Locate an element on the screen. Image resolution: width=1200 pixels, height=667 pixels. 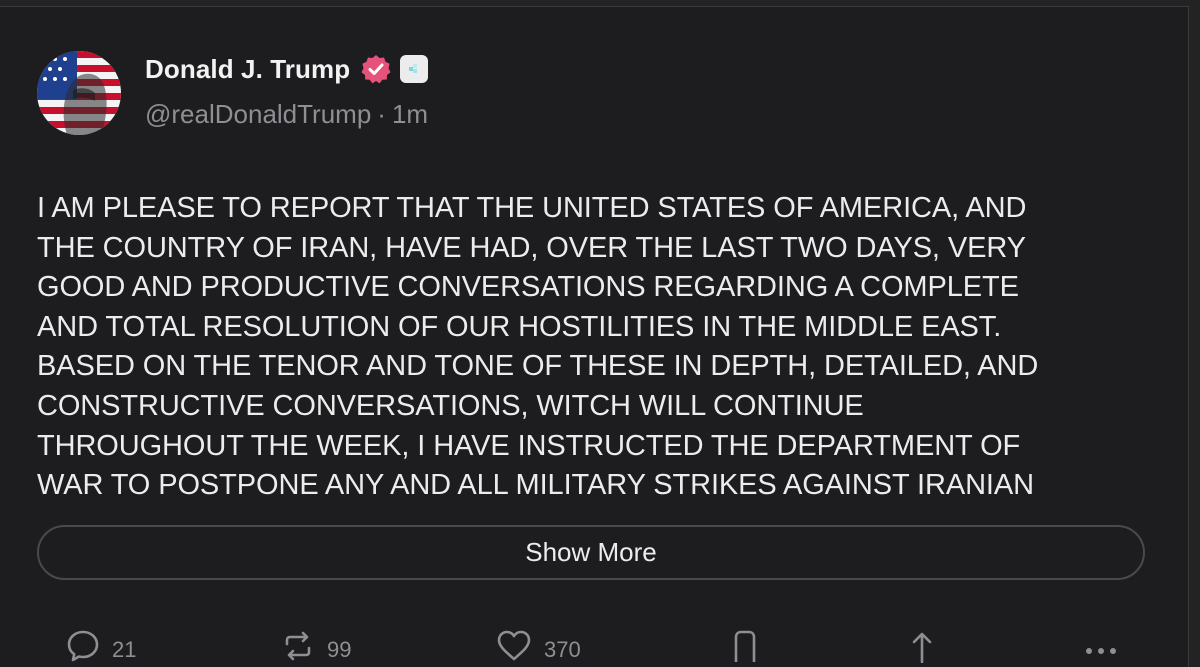
bookmark-button is located at coordinates (745, 646).